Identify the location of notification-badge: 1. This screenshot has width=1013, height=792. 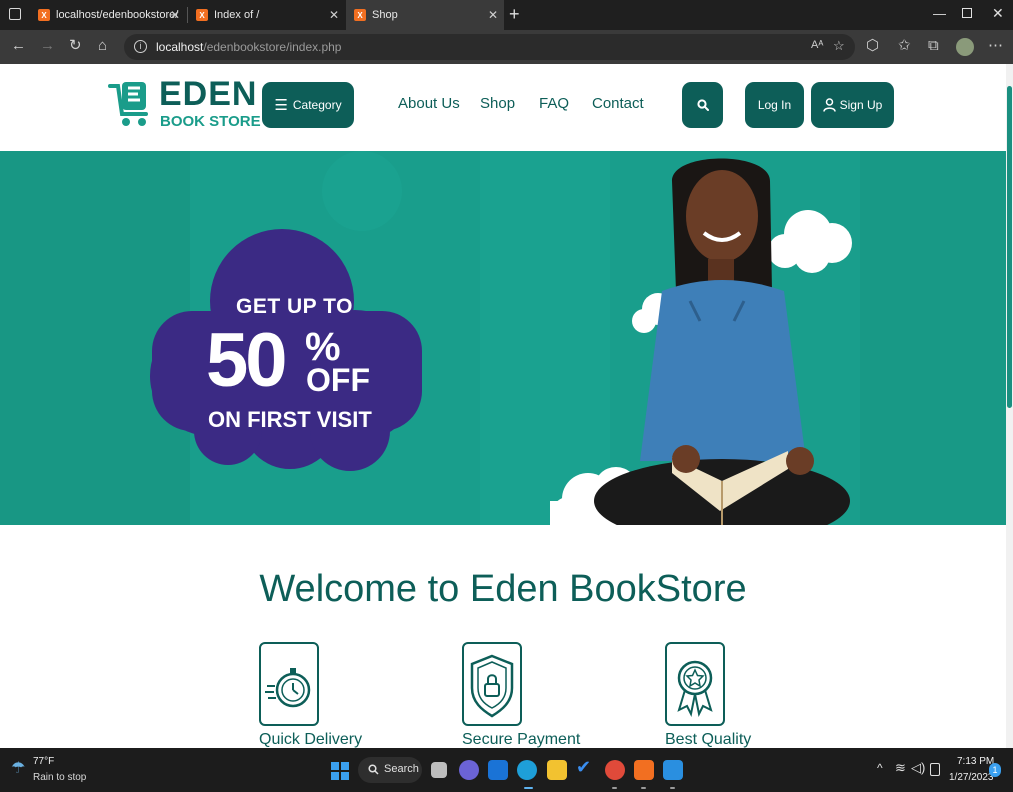
(995, 770).